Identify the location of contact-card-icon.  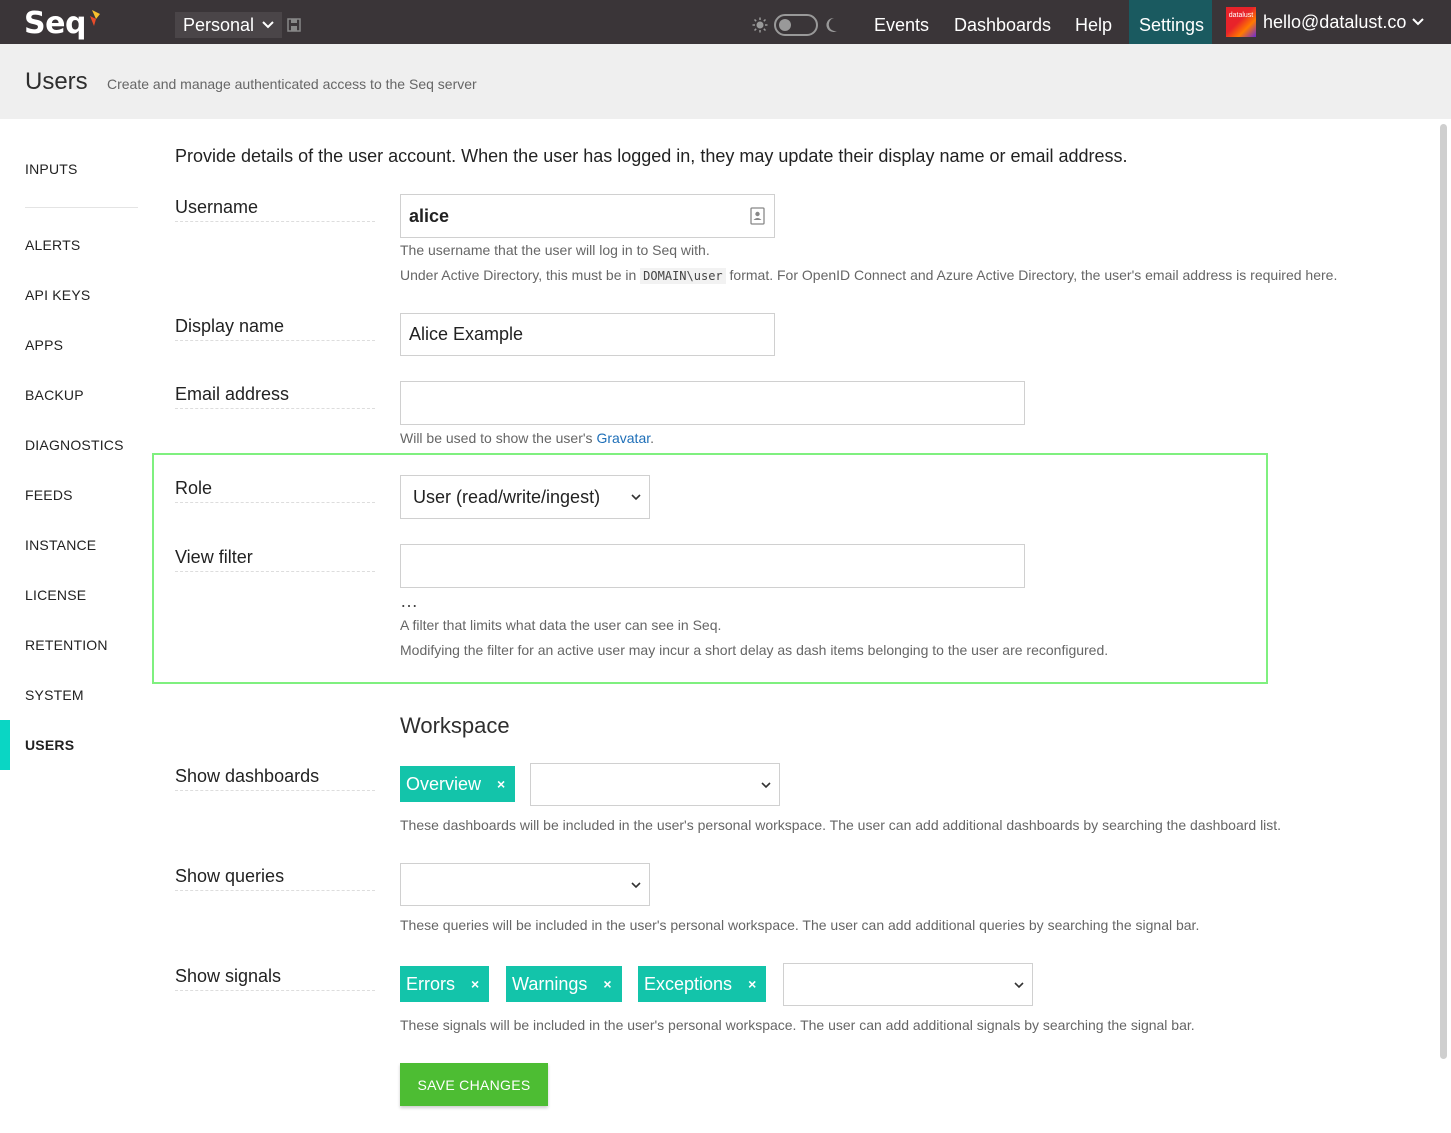
(757, 216).